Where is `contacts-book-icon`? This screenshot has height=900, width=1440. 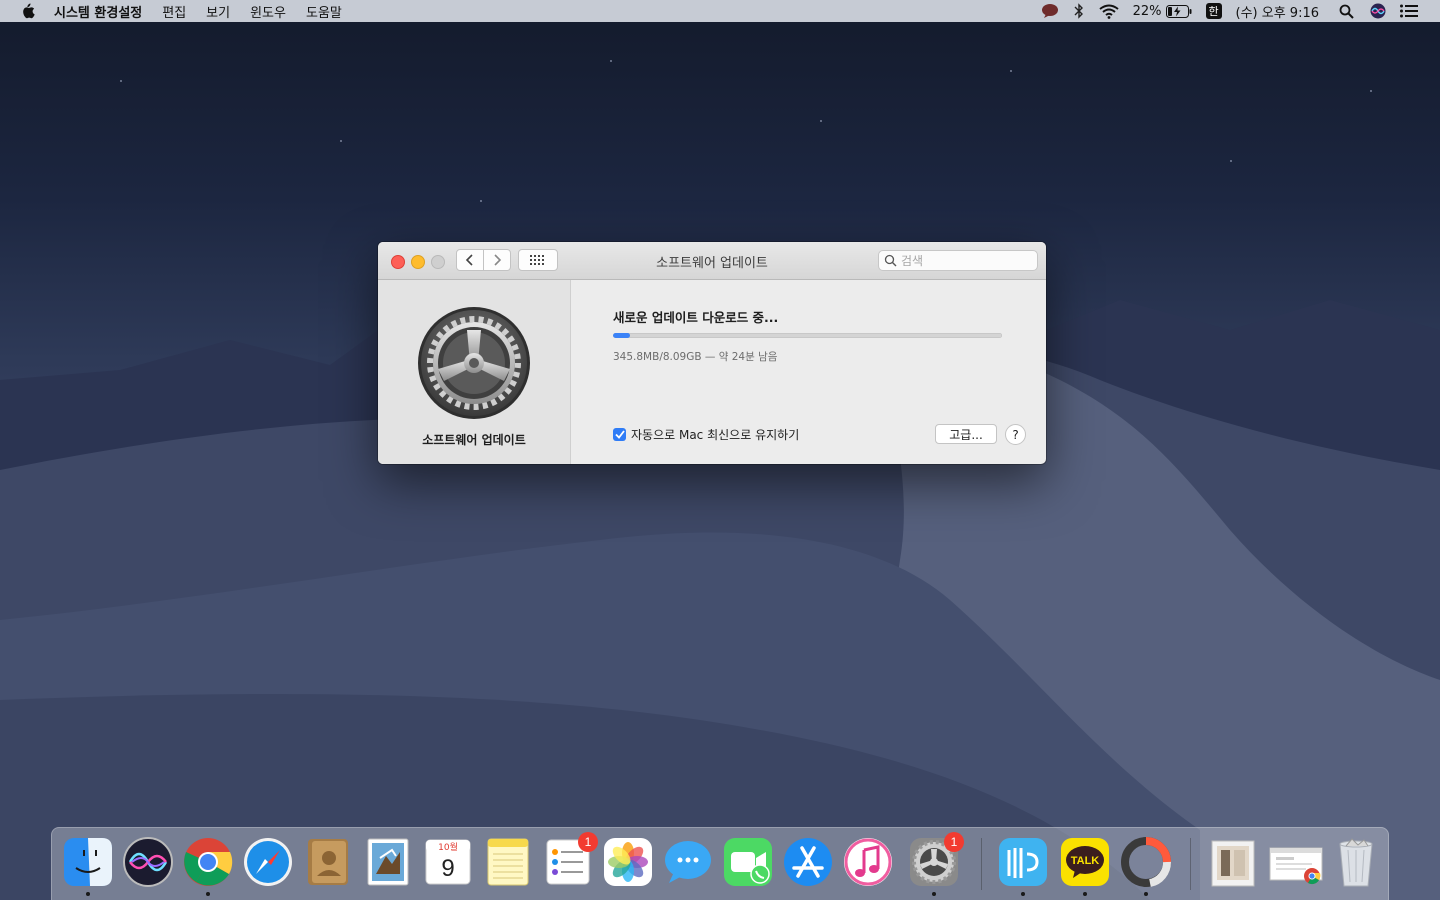
contacts-book-icon is located at coordinates (328, 862).